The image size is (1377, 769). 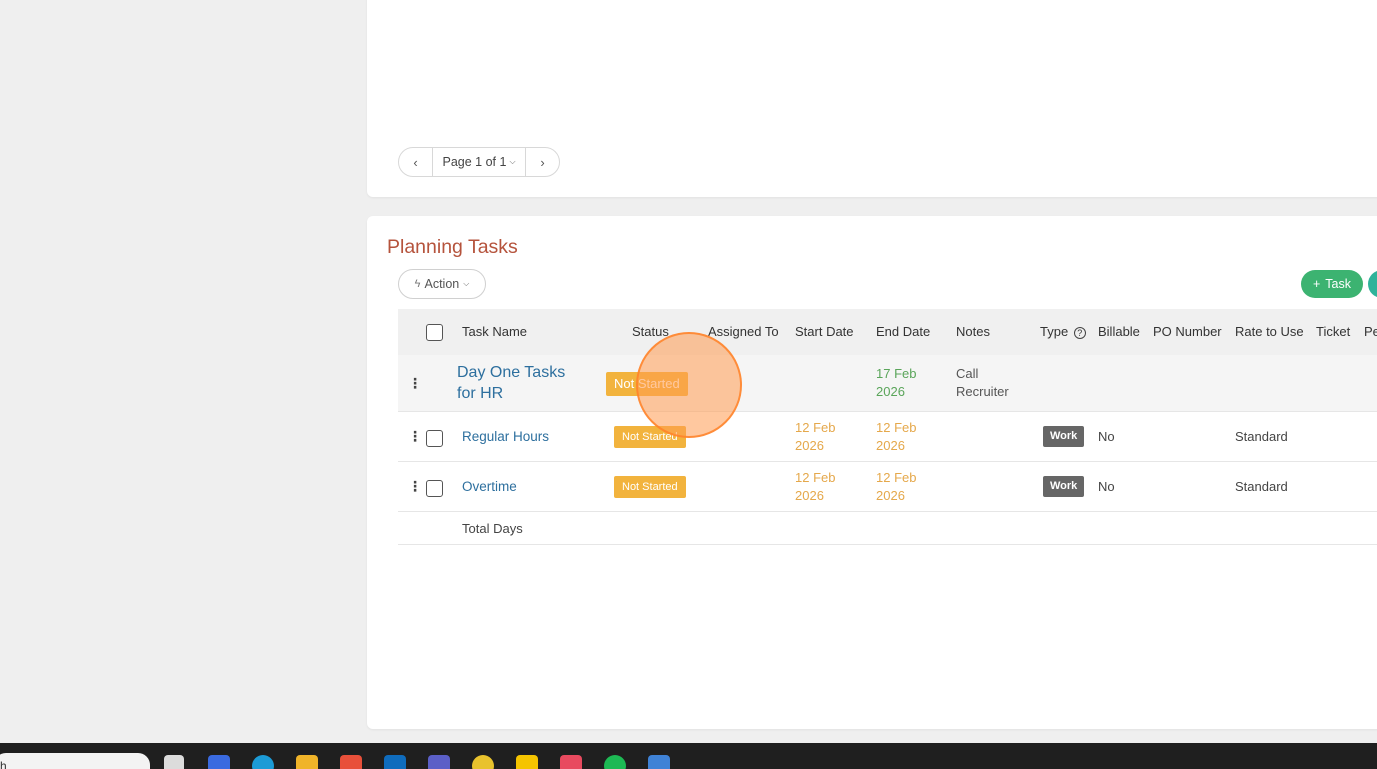 What do you see at coordinates (824, 331) in the screenshot?
I see `header-start-date: Start Date` at bounding box center [824, 331].